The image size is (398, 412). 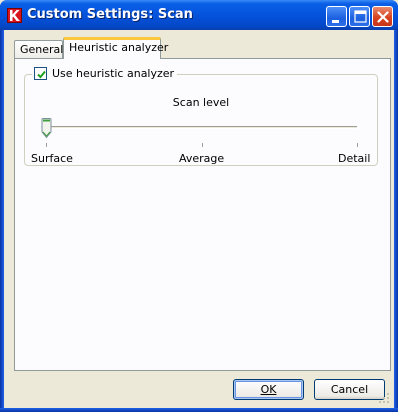 I want to click on level-label-detail: Detail, so click(x=354, y=158).